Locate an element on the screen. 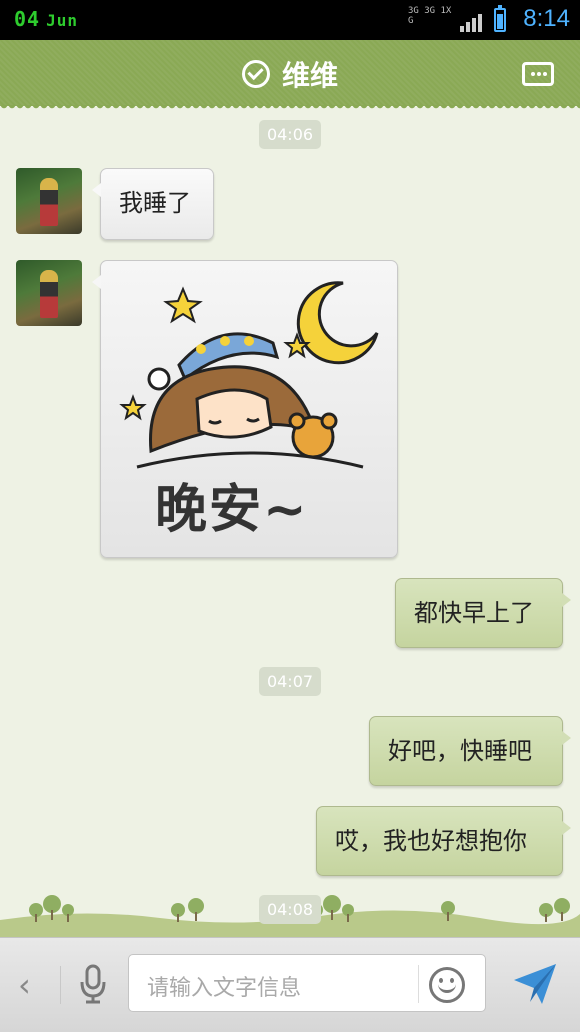 This screenshot has width=580, height=1032. timestamp: 04:08 is located at coordinates (290, 909).